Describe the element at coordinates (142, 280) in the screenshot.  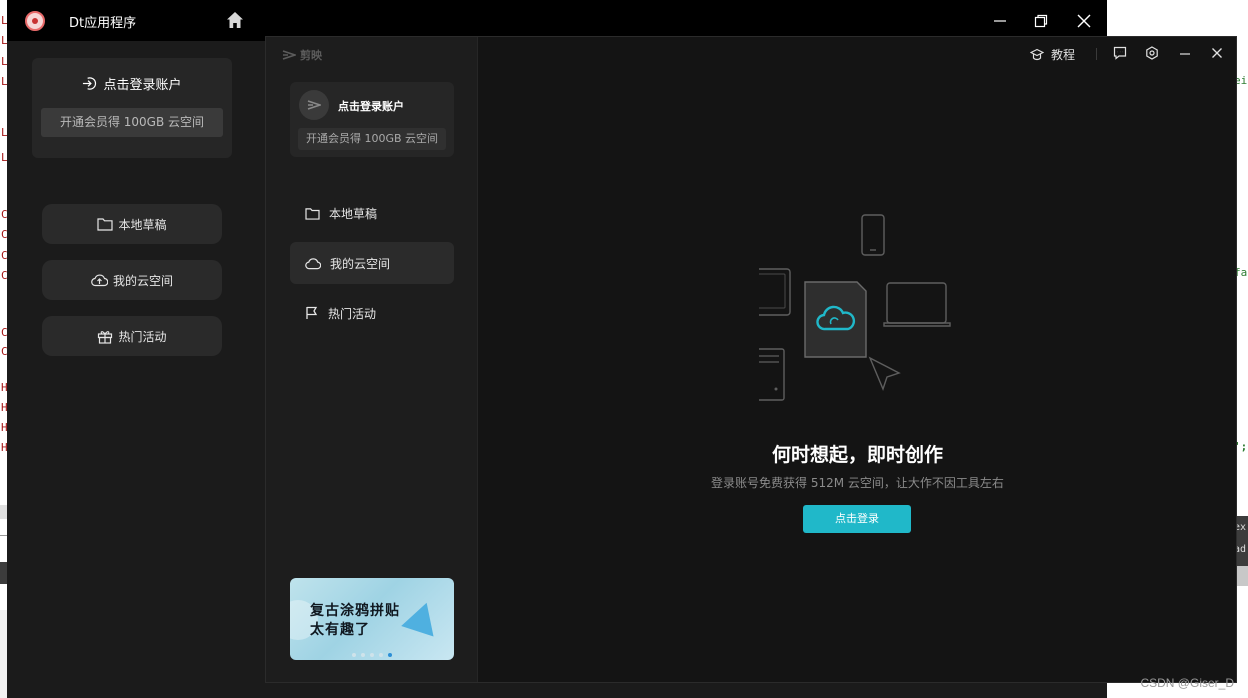
I see `nav-label: 我的云空间` at that location.